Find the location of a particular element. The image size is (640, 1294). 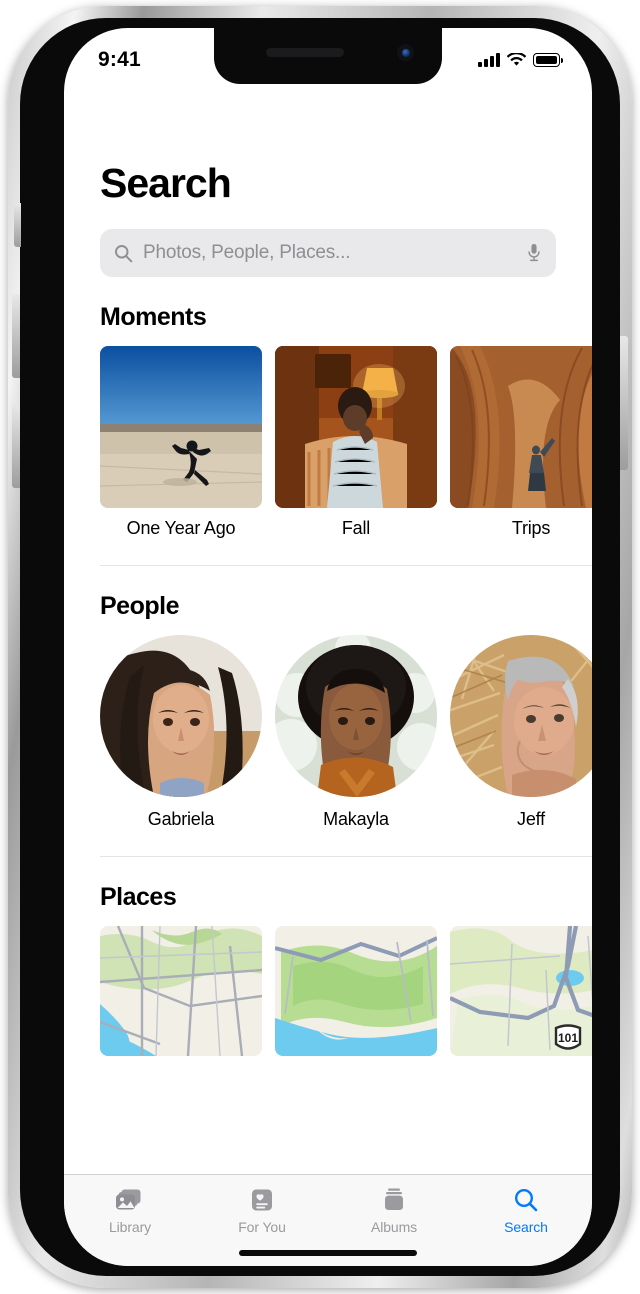

section-title-people: People is located at coordinates (139, 606).